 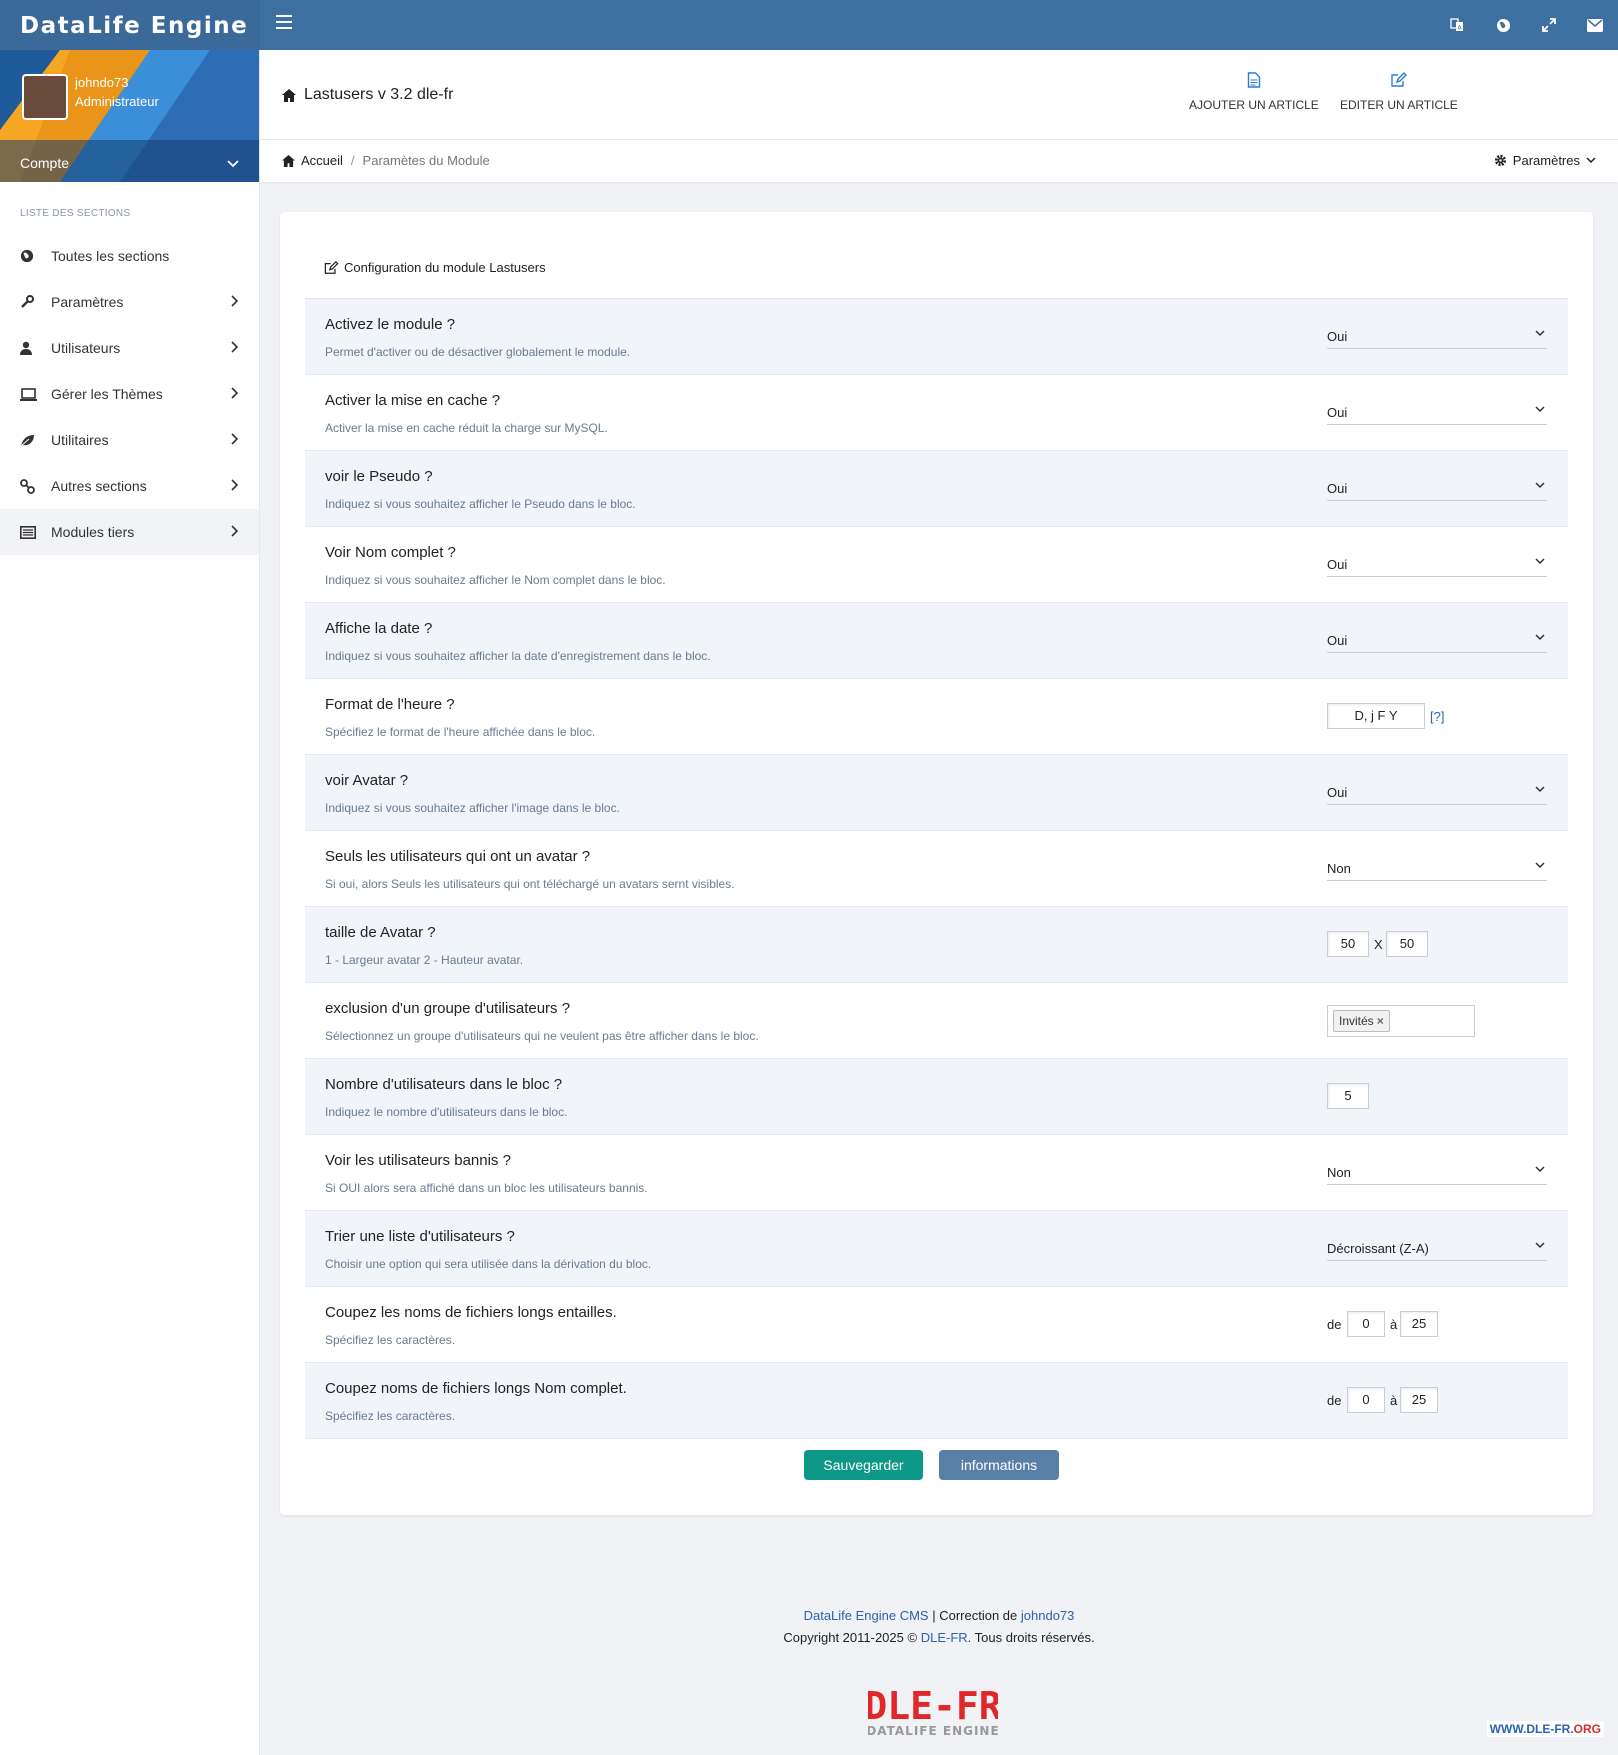 What do you see at coordinates (1356, 1021) in the screenshot?
I see `group-tag-label: Invités` at bounding box center [1356, 1021].